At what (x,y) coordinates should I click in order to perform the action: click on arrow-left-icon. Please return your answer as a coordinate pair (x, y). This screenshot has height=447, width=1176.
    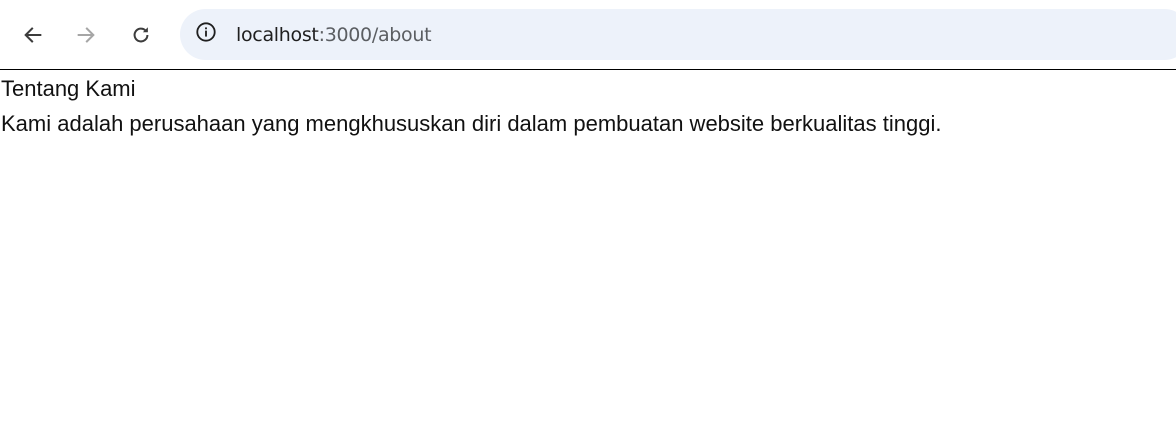
    Looking at the image, I should click on (33, 35).